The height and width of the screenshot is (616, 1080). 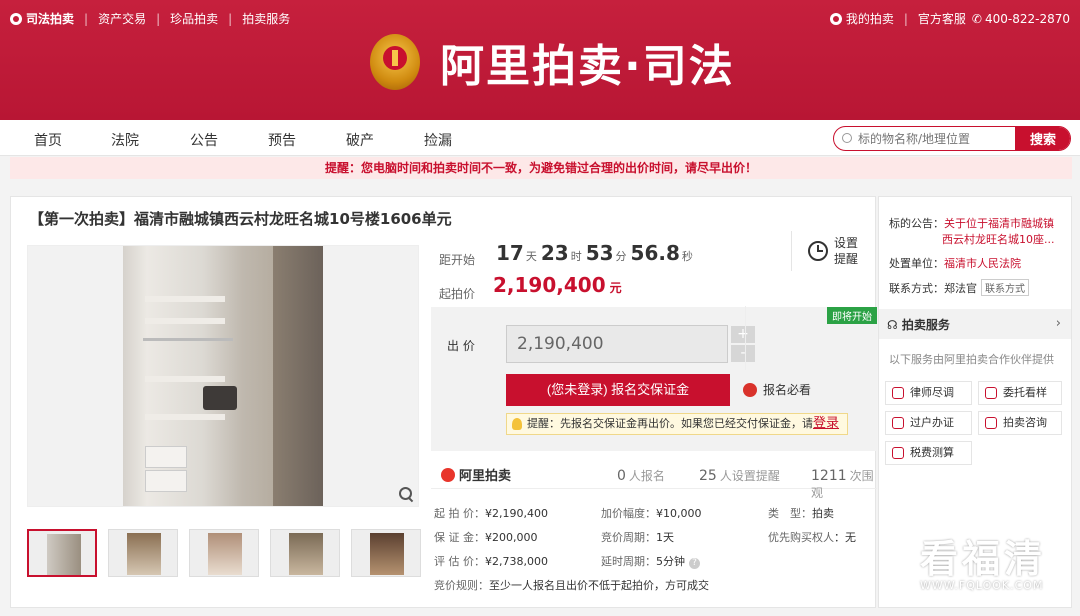 I want to click on detail-deposit: 保 证 金：¥200,000, so click(x=486, y=537).